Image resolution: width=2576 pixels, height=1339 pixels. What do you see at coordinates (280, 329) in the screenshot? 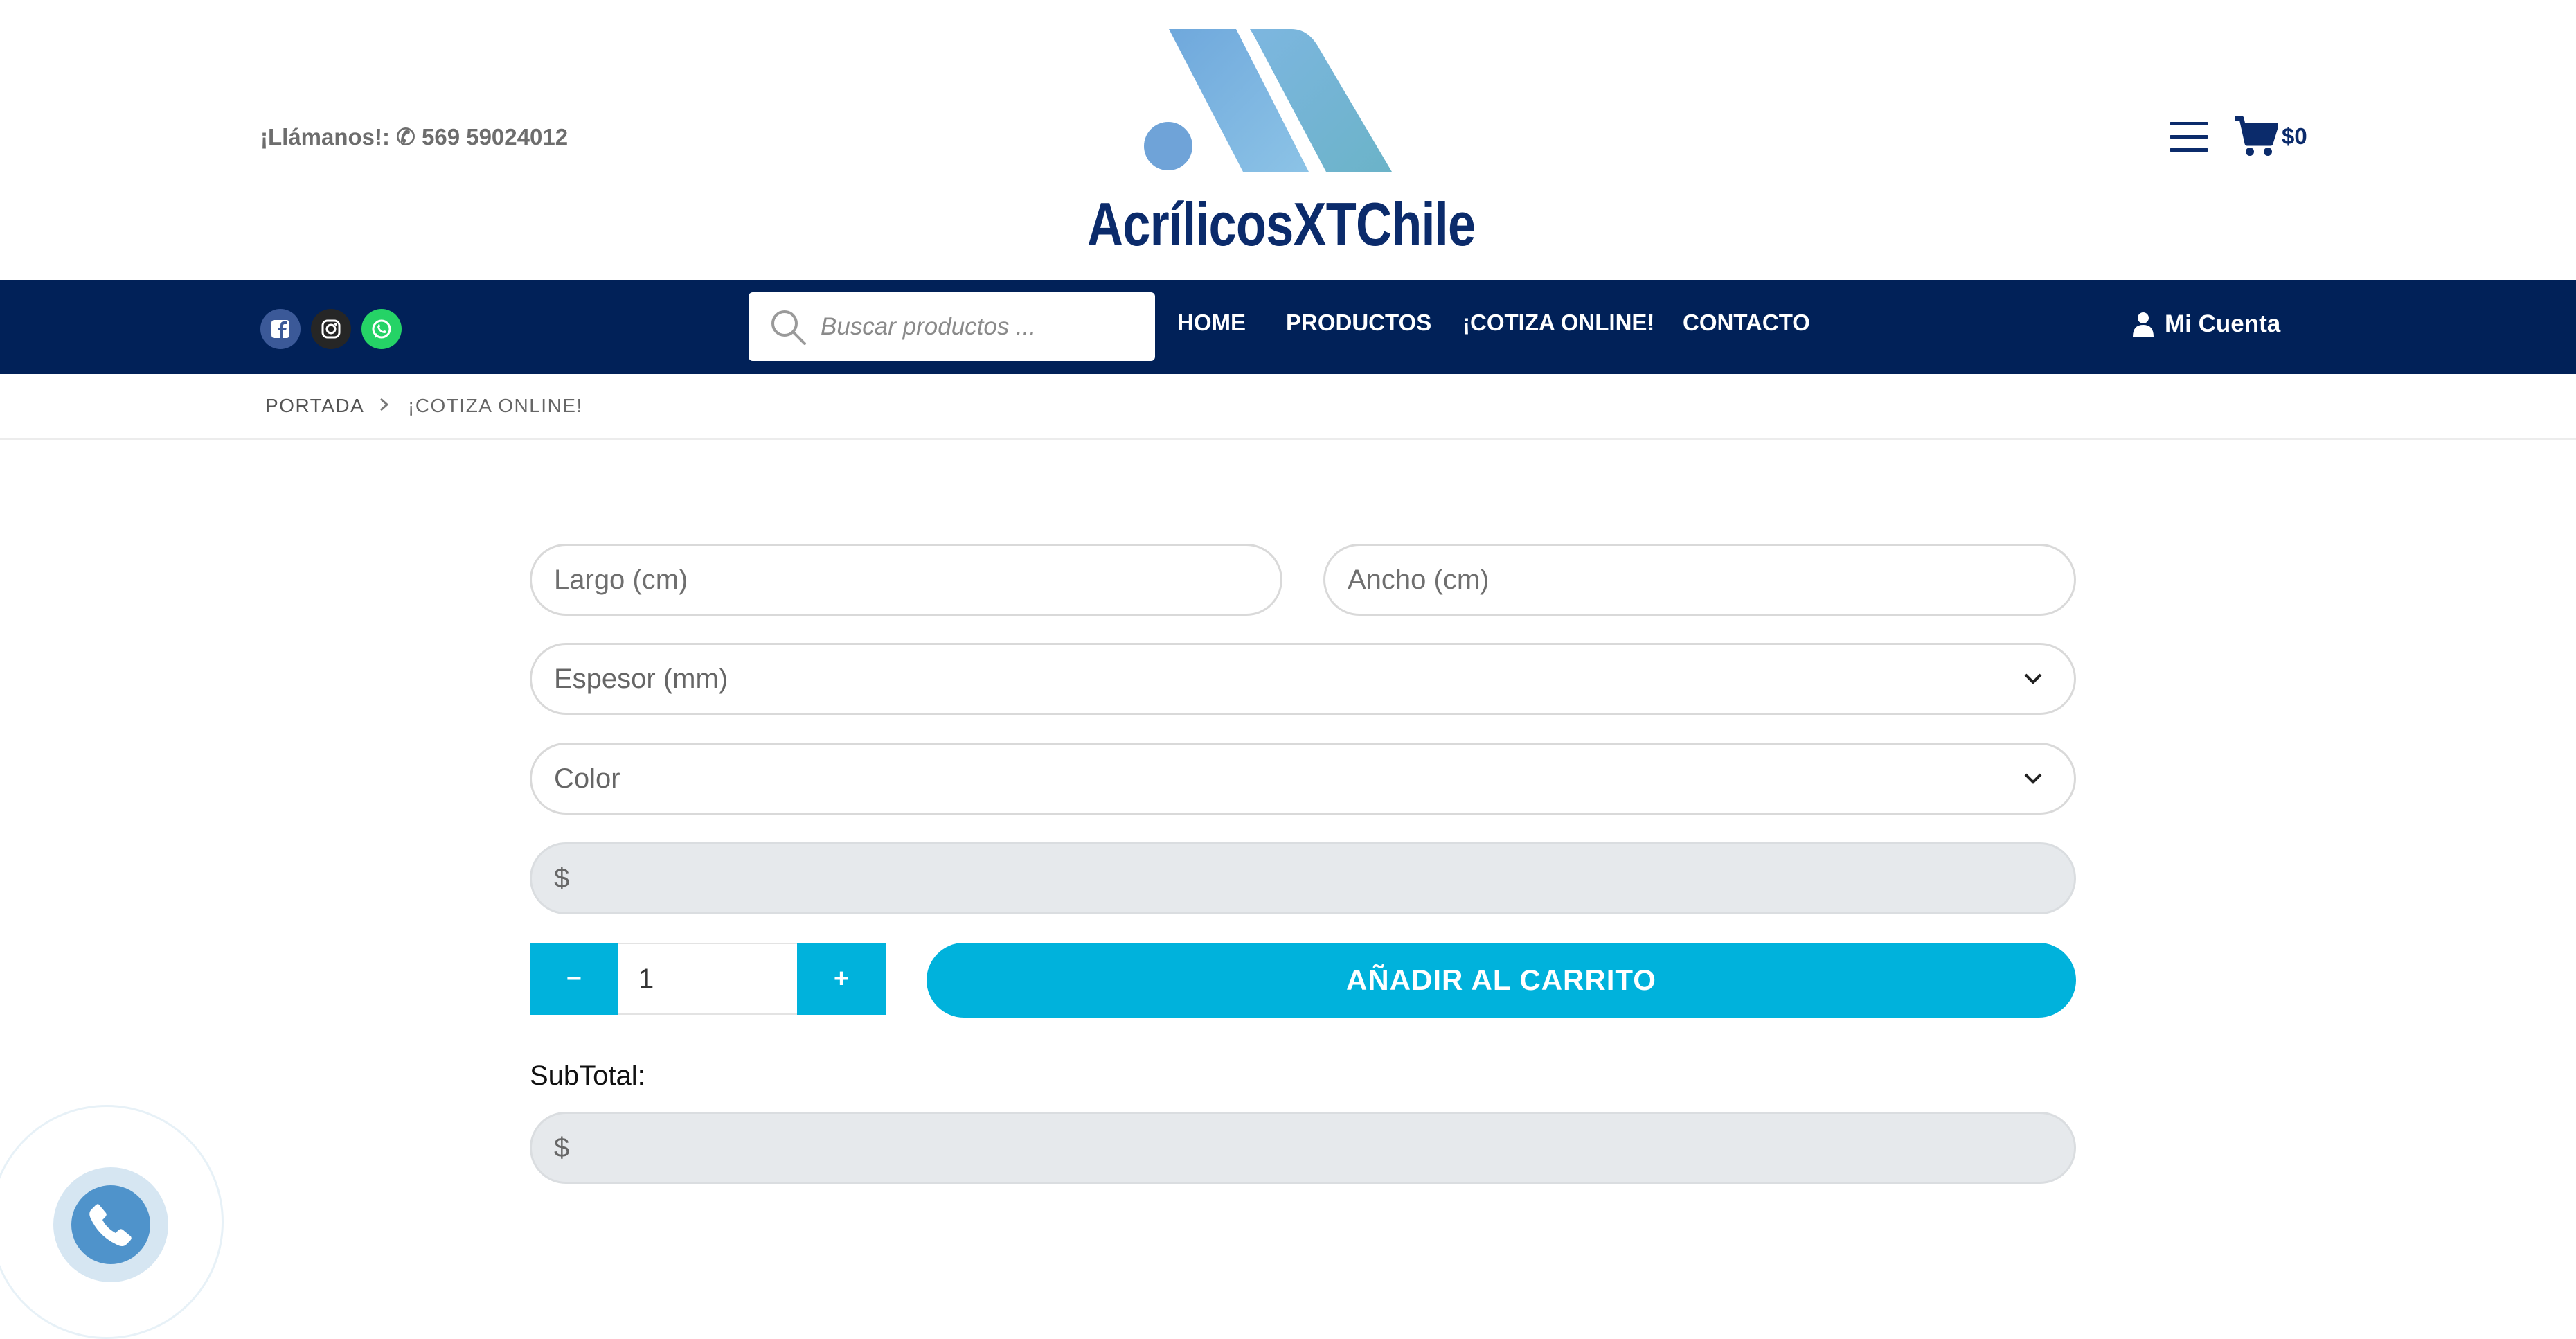
I see `facebook-icon` at bounding box center [280, 329].